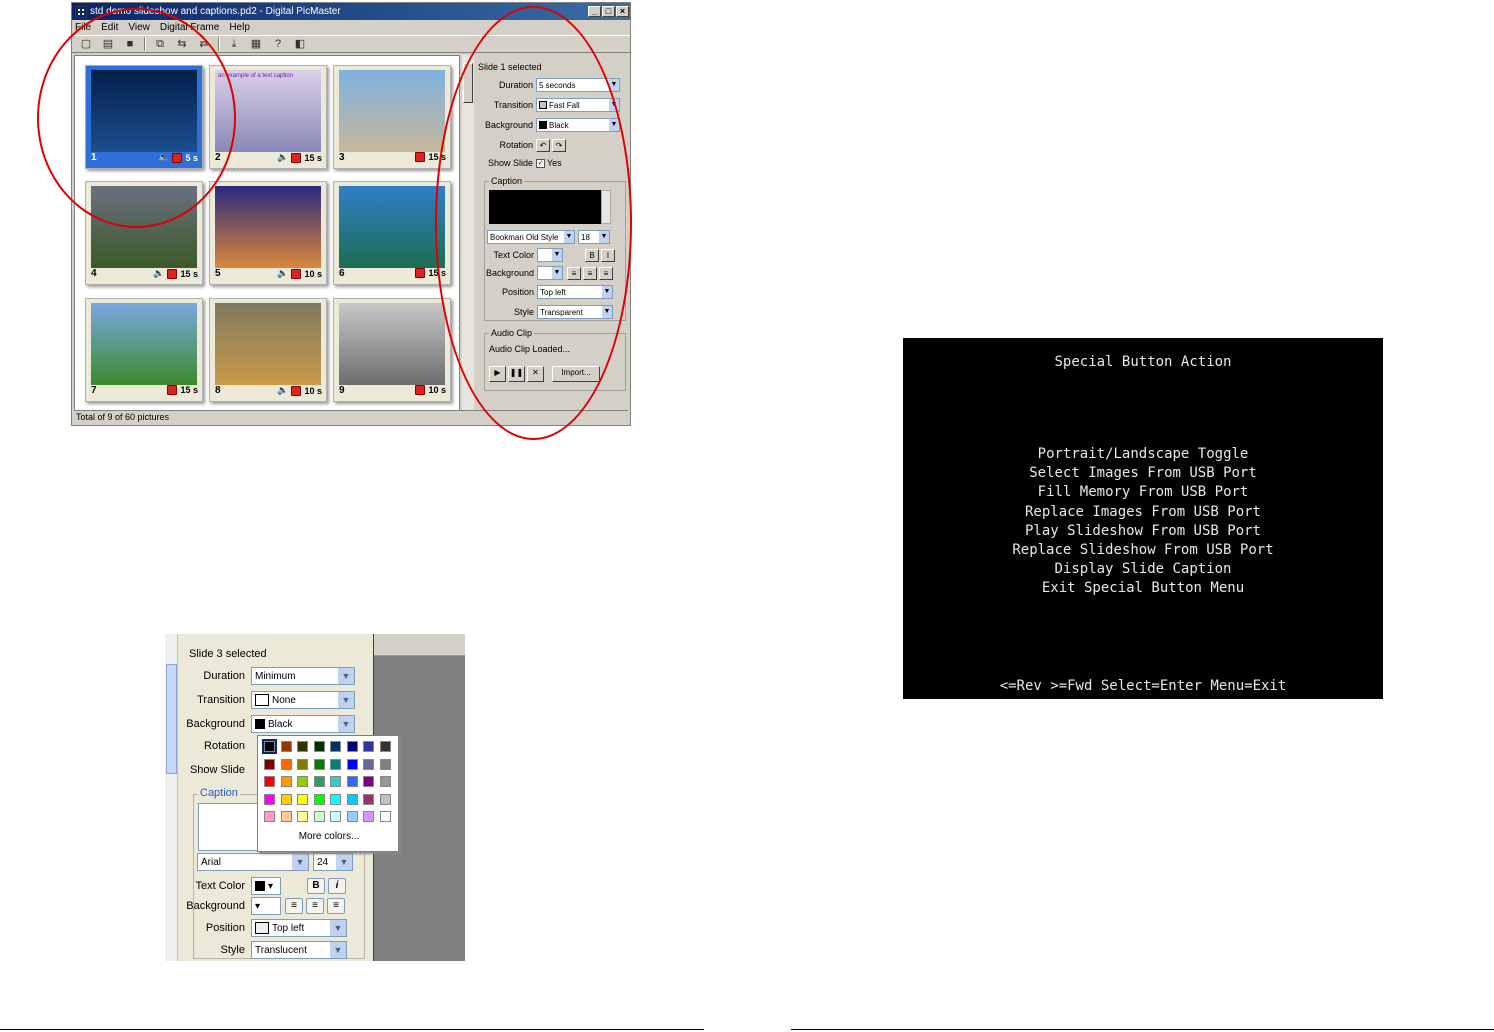  What do you see at coordinates (392, 233) in the screenshot?
I see `slide-thumbnail: 6 15 s` at bounding box center [392, 233].